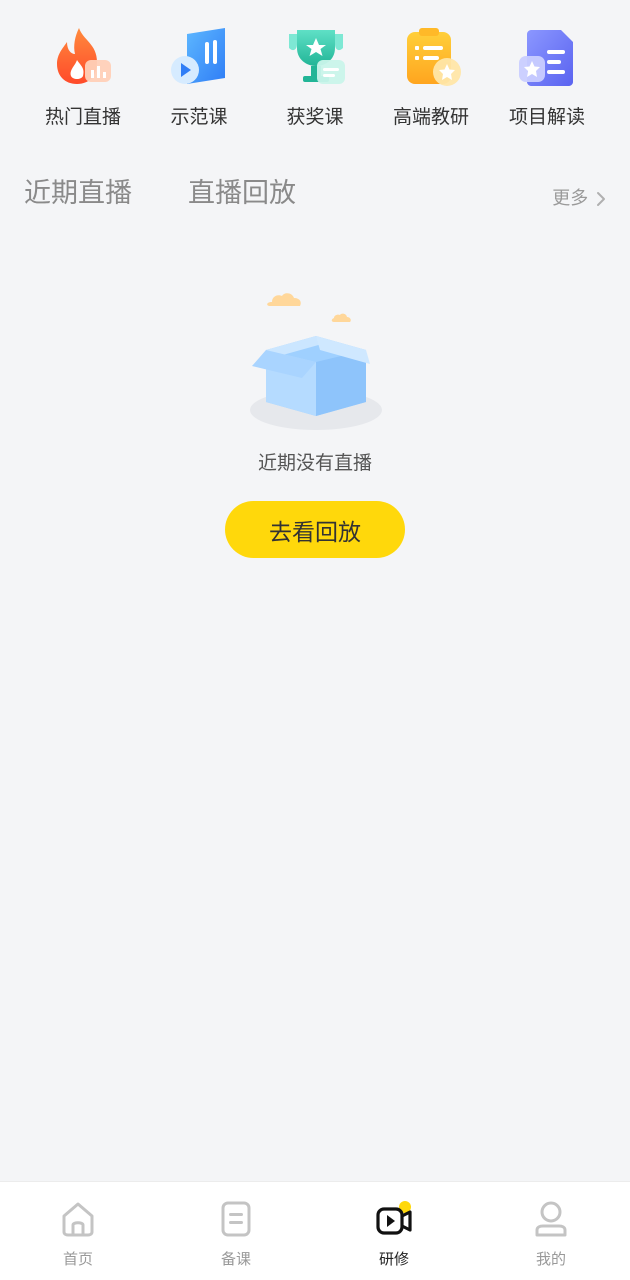  I want to click on video-play-icon, so click(198, 56).